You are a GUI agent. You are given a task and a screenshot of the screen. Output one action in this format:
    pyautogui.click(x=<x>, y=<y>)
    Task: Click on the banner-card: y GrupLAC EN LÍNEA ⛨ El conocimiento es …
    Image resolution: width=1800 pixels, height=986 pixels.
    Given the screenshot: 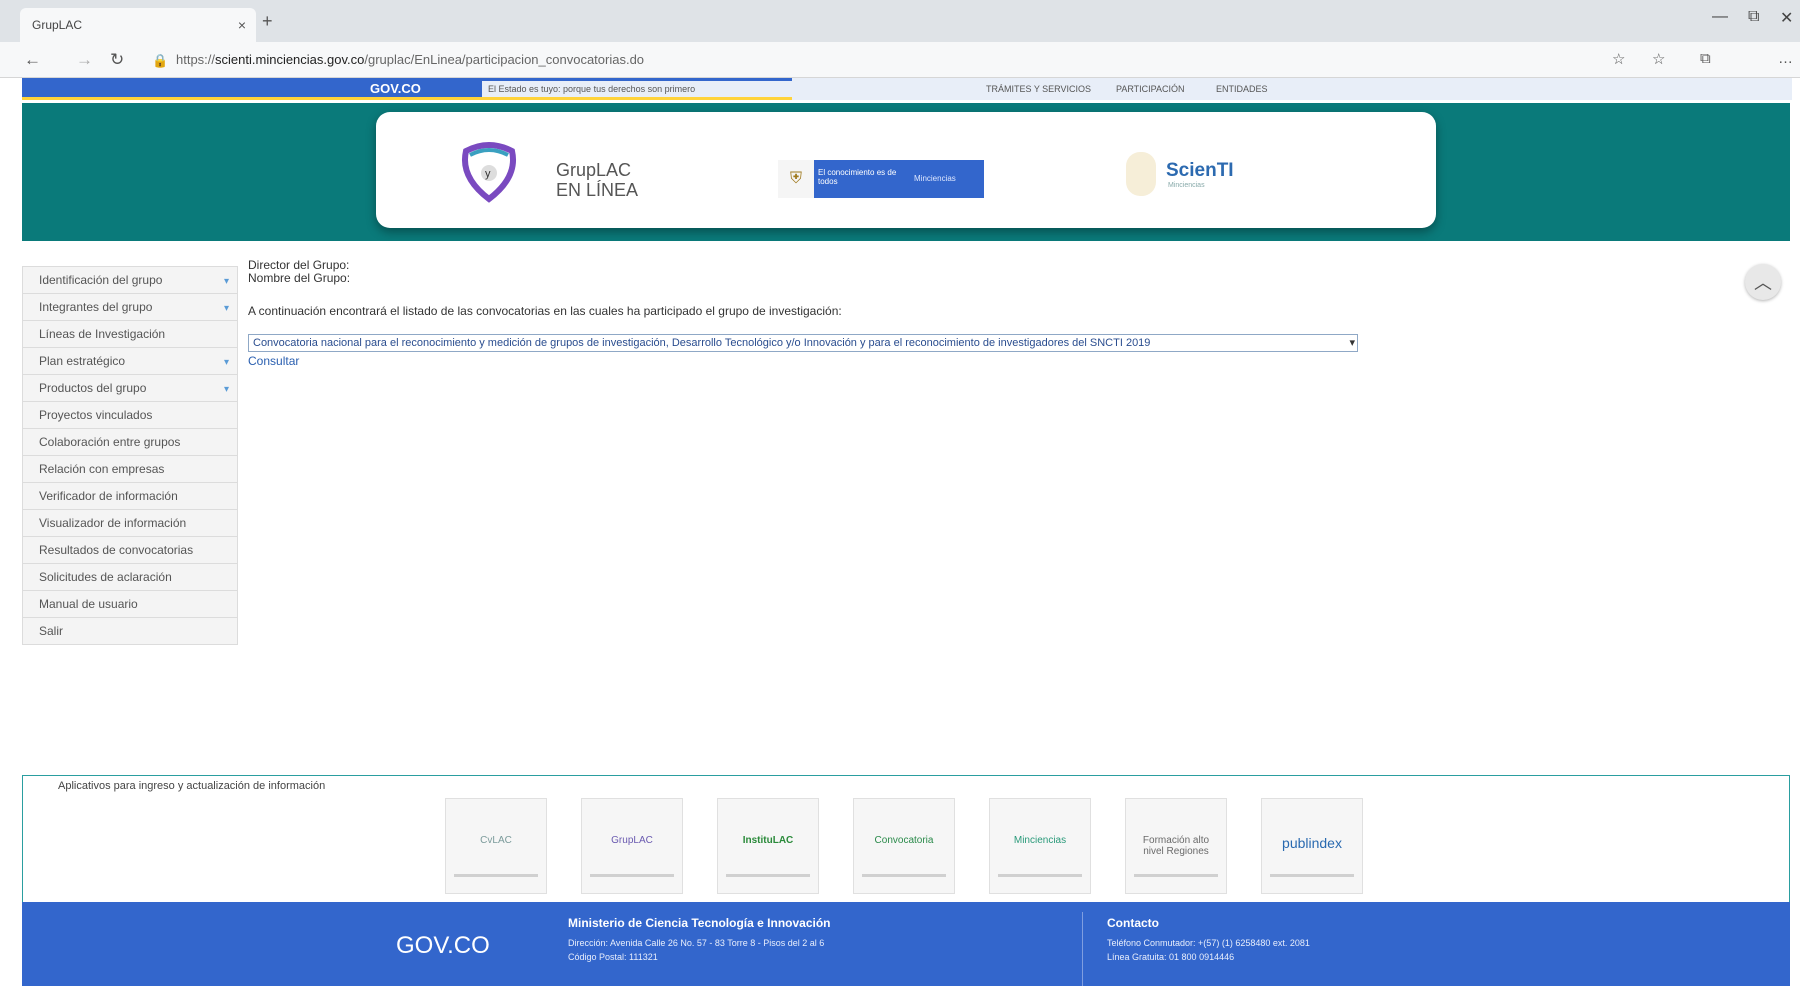 What is the action you would take?
    pyautogui.click(x=906, y=170)
    